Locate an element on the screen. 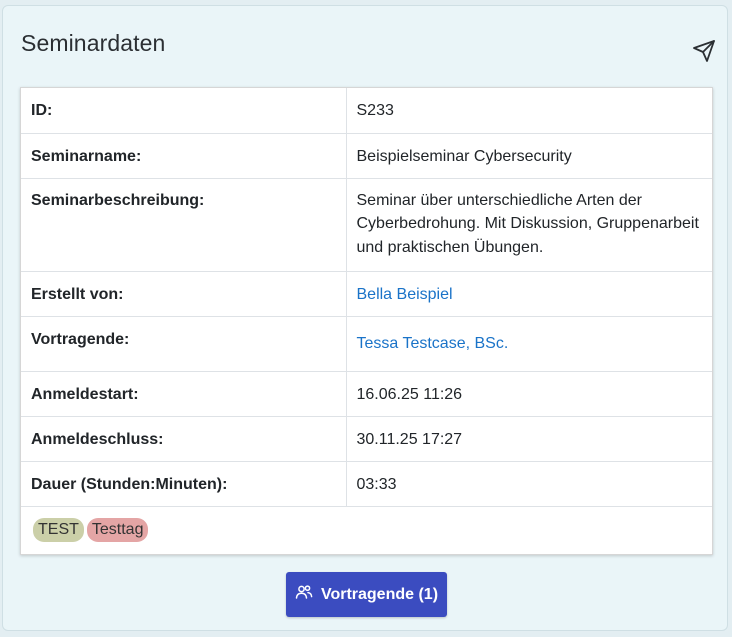 This screenshot has width=732, height=637. row-value-speakers: Tessa Testcase, BSc. is located at coordinates (529, 344).